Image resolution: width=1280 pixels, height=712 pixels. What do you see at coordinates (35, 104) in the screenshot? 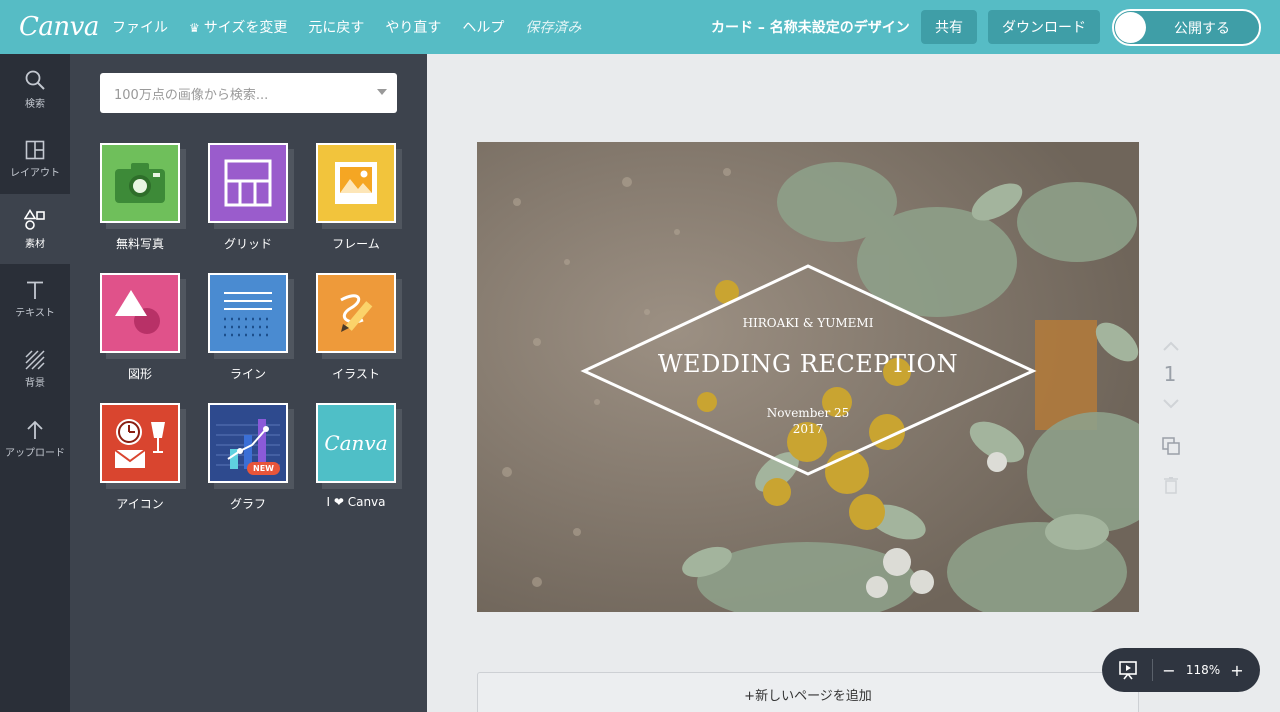
I see `nav-search-label: 検索` at bounding box center [35, 104].